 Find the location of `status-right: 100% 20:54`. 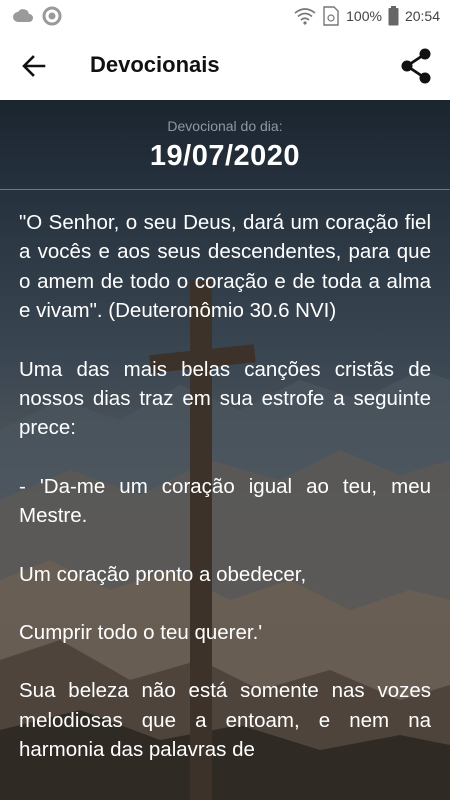

status-right: 100% 20:54 is located at coordinates (367, 16).